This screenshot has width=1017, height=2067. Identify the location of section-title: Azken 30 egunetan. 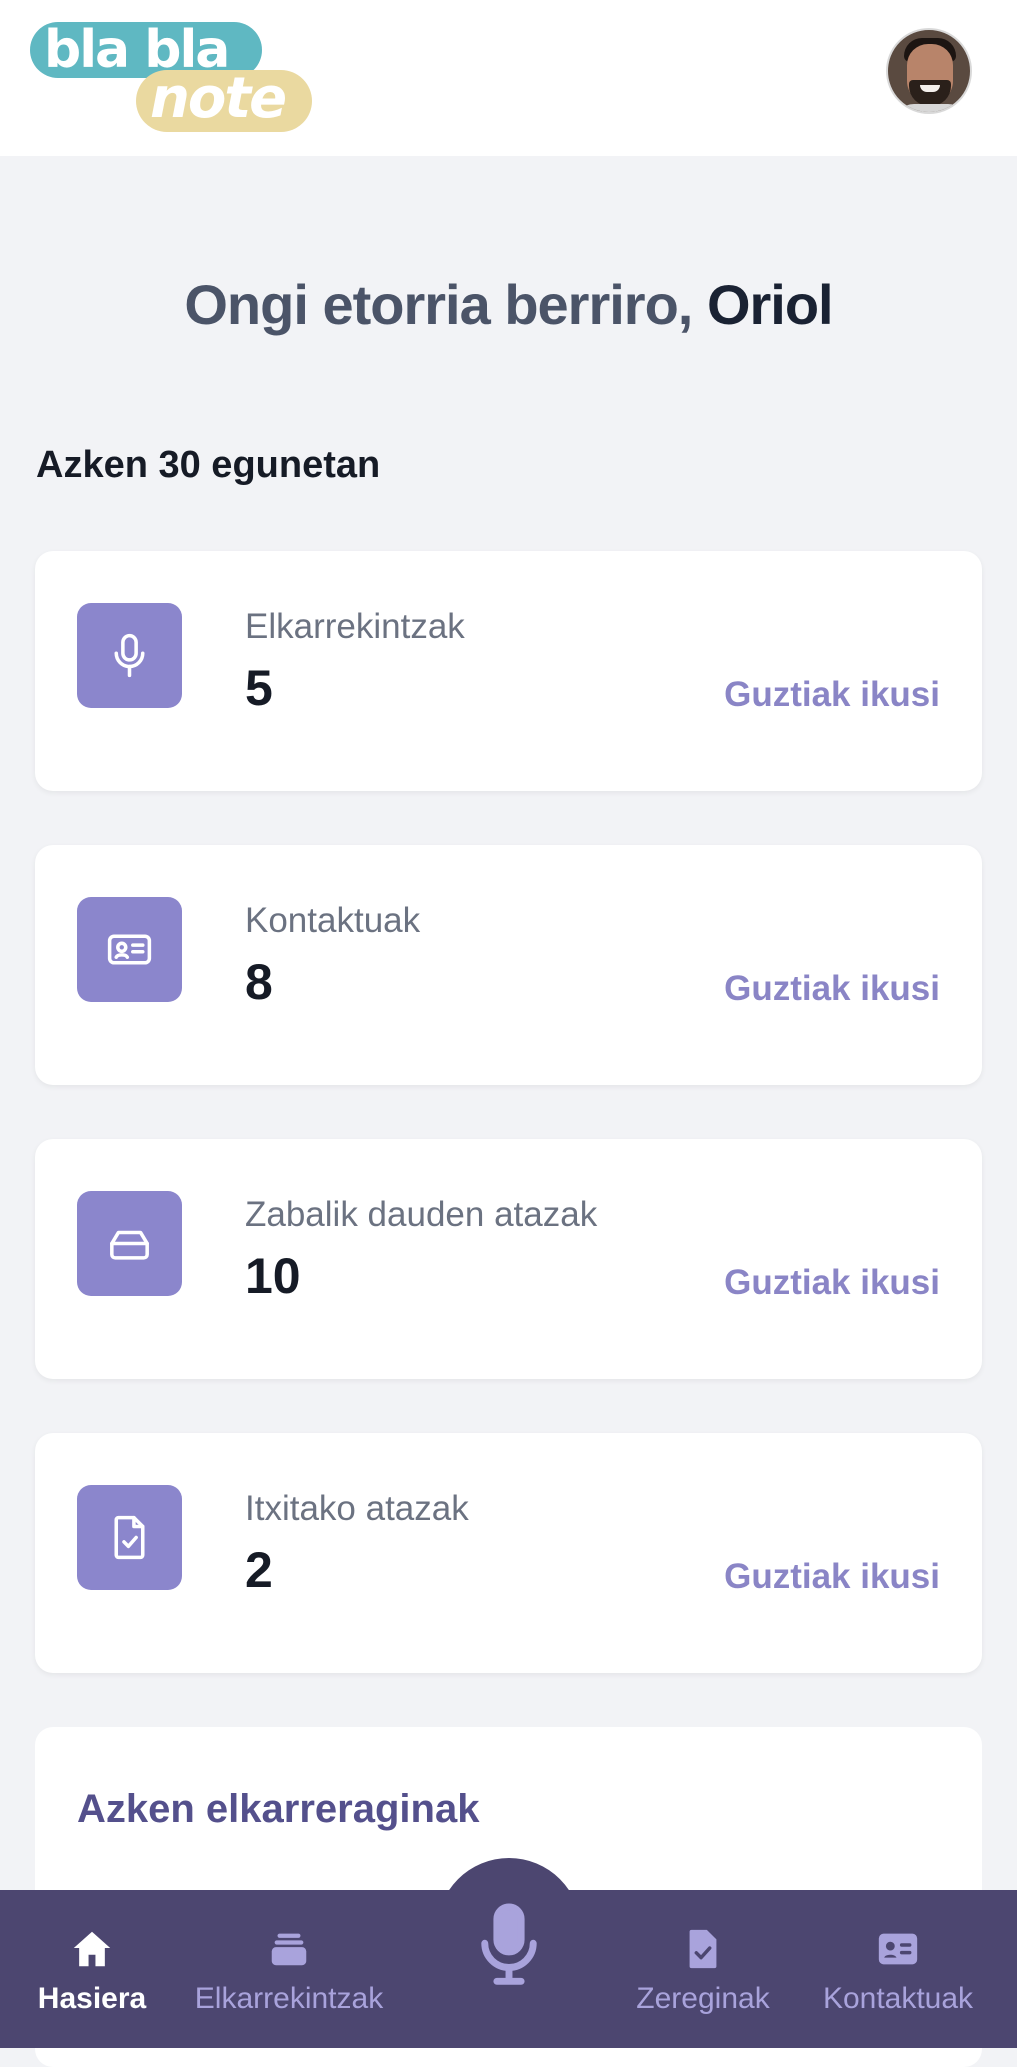
(208, 465).